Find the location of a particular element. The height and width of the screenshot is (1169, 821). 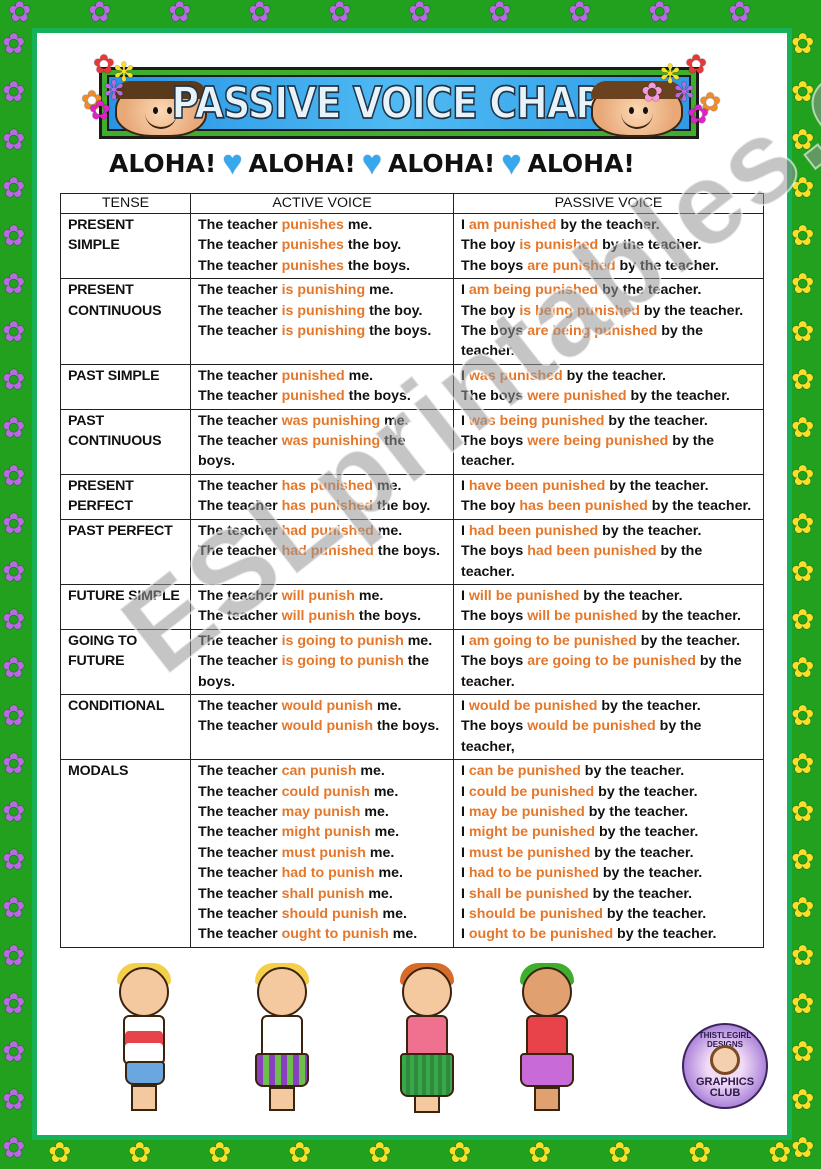

active-sentence: The teacher will punish me. is located at coordinates (322, 596).